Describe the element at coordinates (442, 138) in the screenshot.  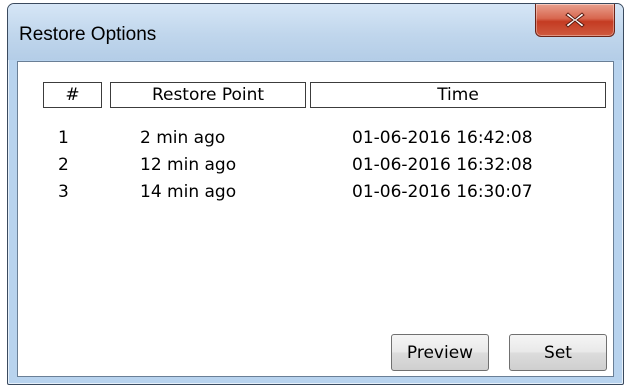
I see `row-time: 01-06-2016 16:42:08` at that location.